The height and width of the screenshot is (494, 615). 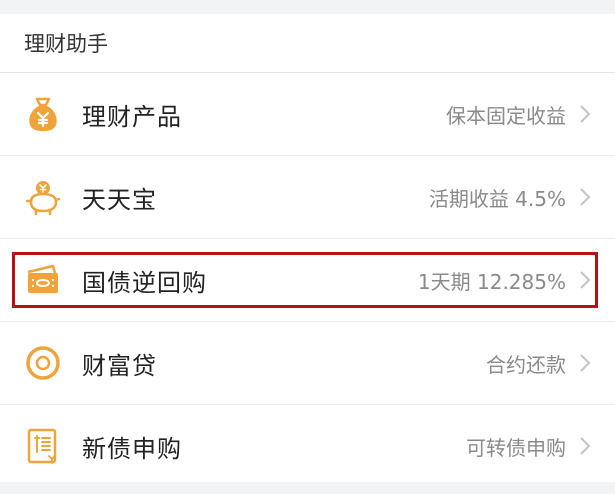 What do you see at coordinates (119, 199) in the screenshot?
I see `item-title: 天天宝` at bounding box center [119, 199].